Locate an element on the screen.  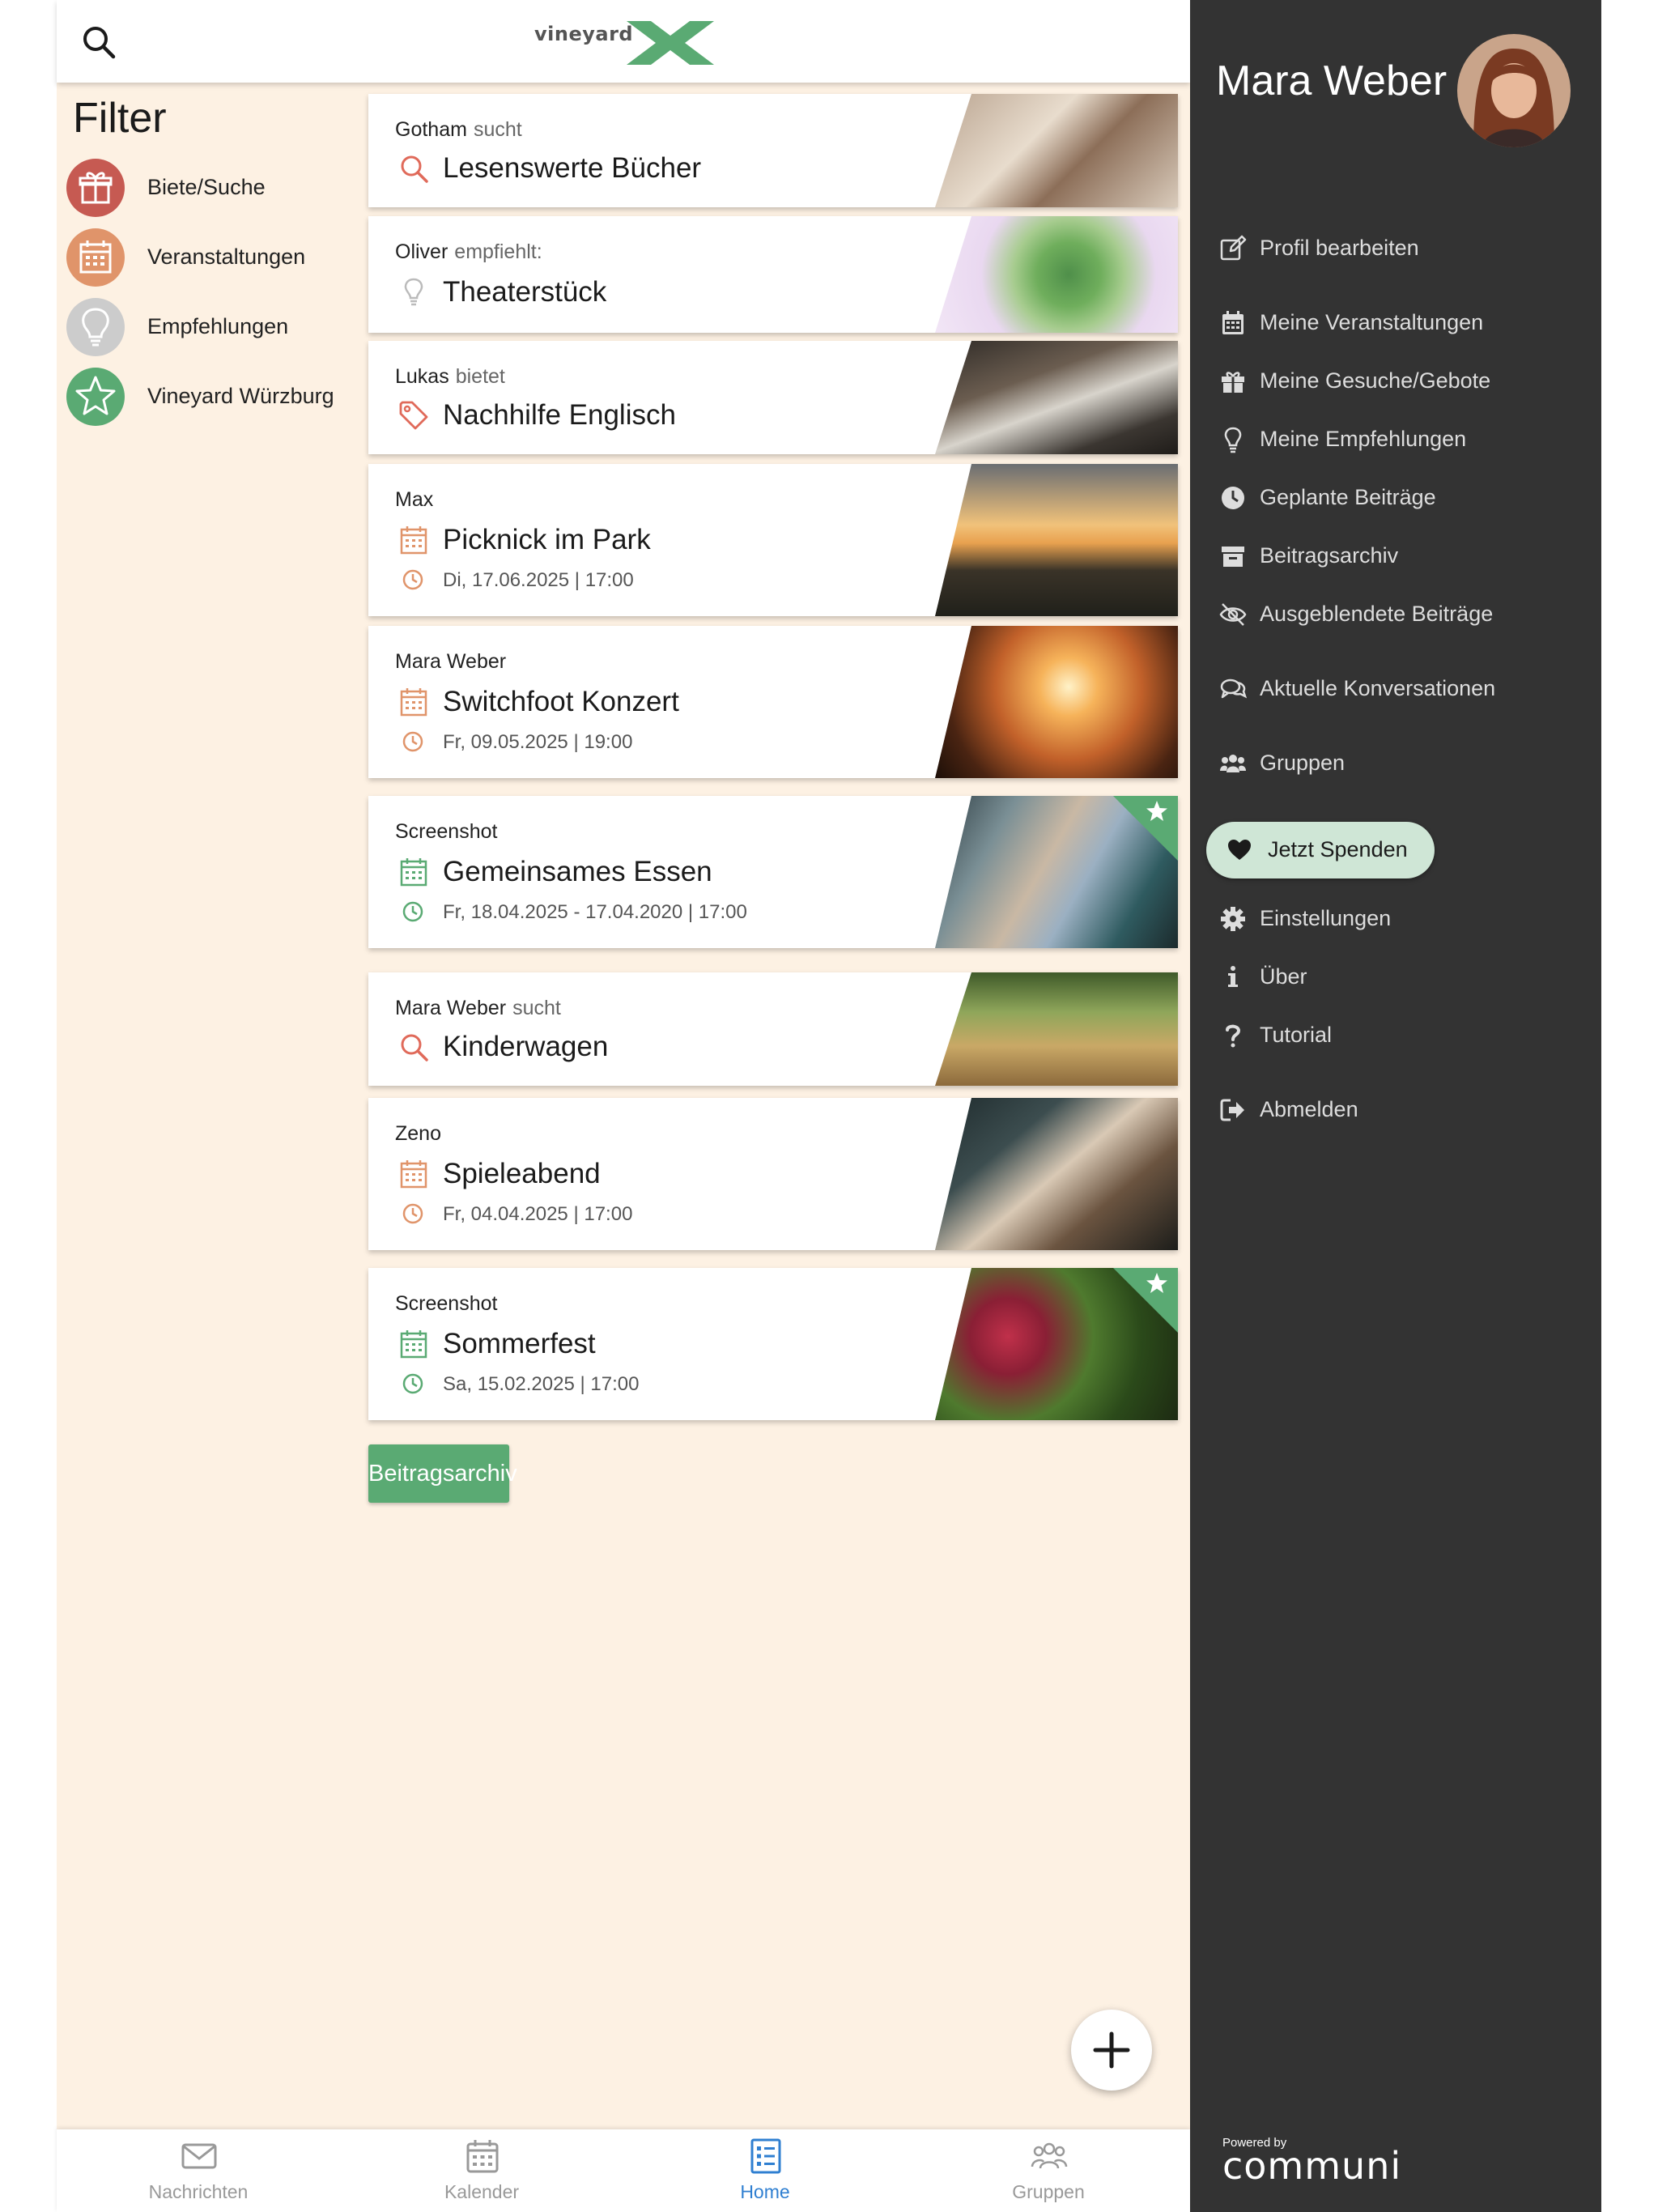
user-name: Mara Weber is located at coordinates (1332, 81).